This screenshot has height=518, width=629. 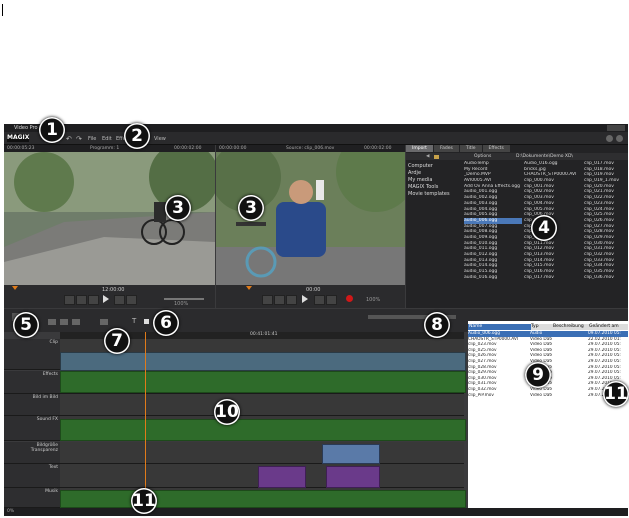 What do you see at coordinates (319, 300) in the screenshot?
I see `source-forward-button` at bounding box center [319, 300].